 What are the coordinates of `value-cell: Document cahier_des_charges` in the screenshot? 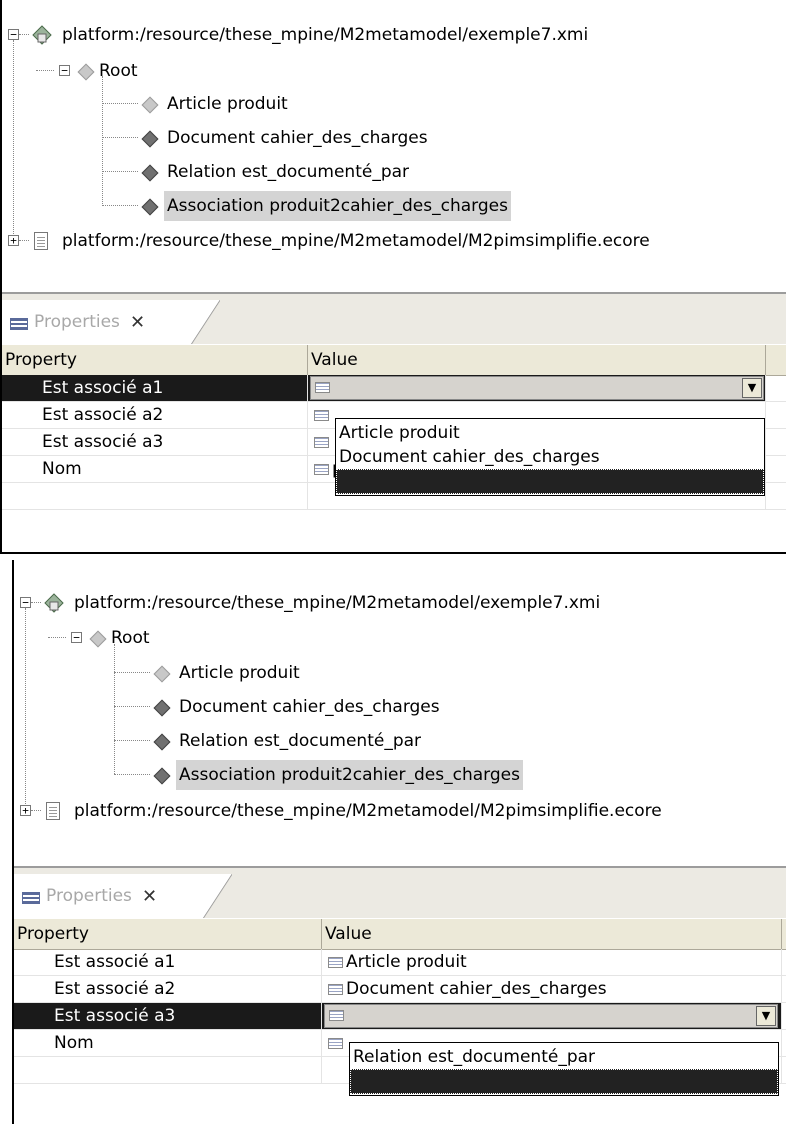 It's located at (552, 989).